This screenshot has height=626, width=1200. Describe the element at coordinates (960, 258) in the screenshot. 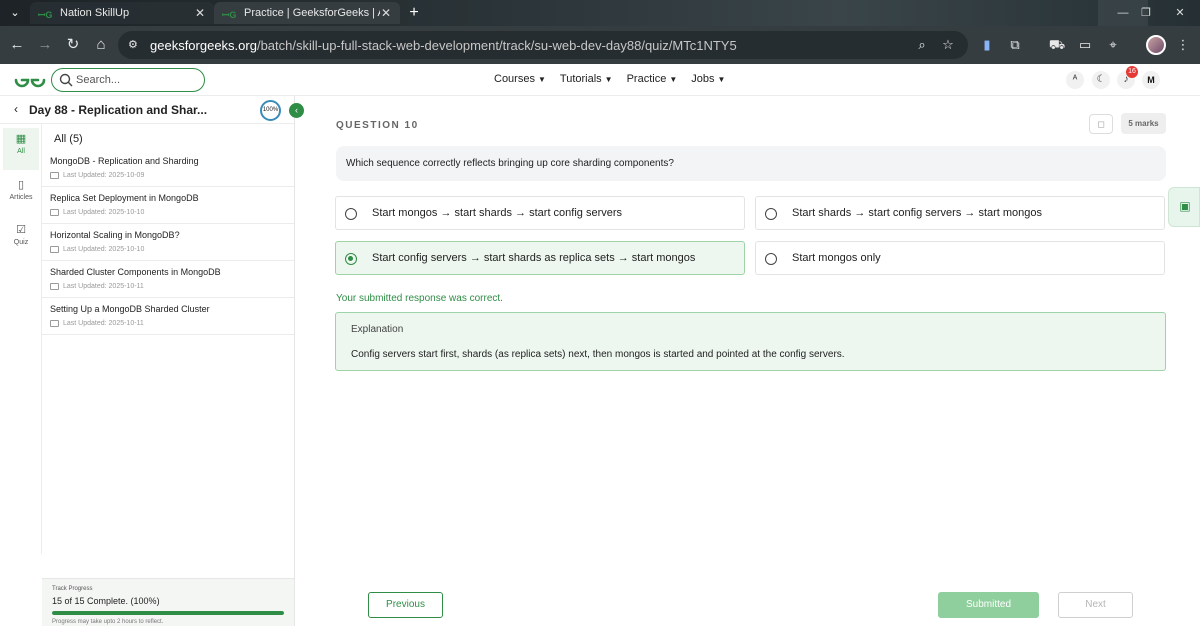

I see `option-4: Start mongos only` at that location.